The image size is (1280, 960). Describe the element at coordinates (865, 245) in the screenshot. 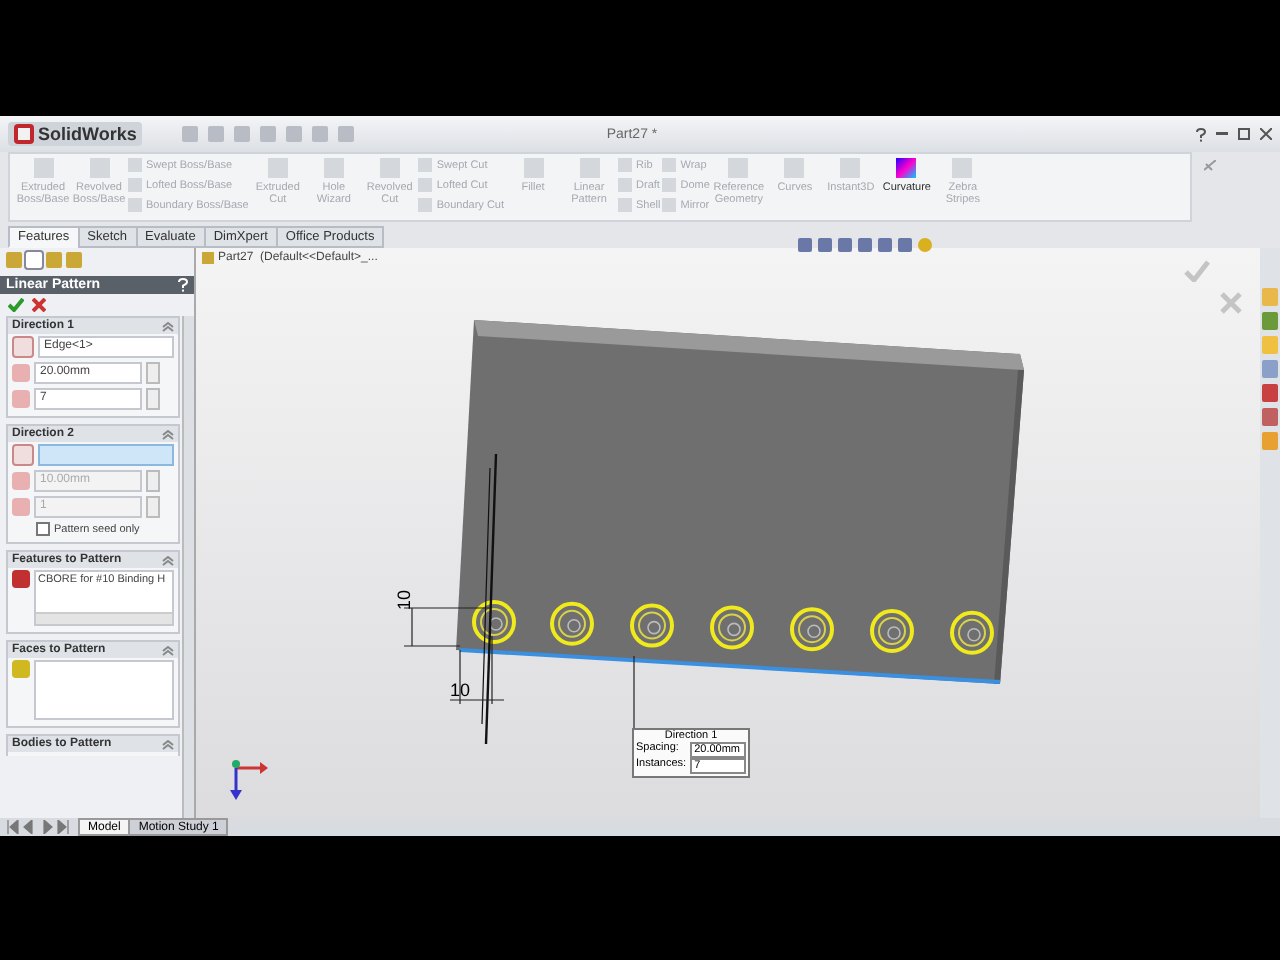

I see `view-toolbar` at that location.